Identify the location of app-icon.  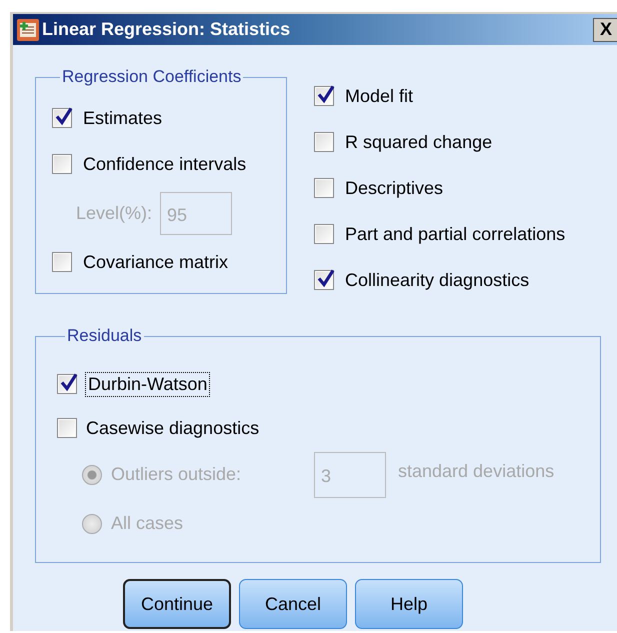
(28, 29).